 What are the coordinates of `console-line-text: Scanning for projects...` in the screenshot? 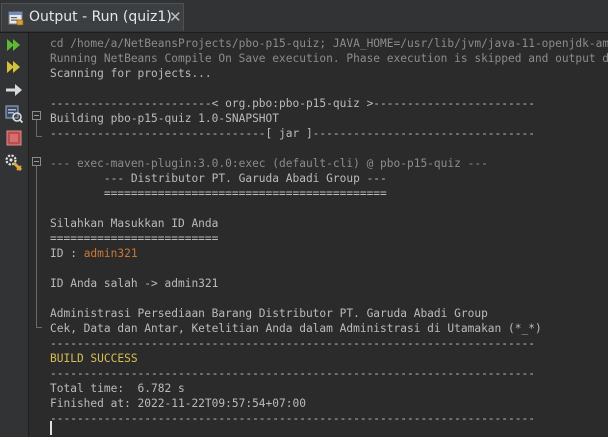 It's located at (131, 73).